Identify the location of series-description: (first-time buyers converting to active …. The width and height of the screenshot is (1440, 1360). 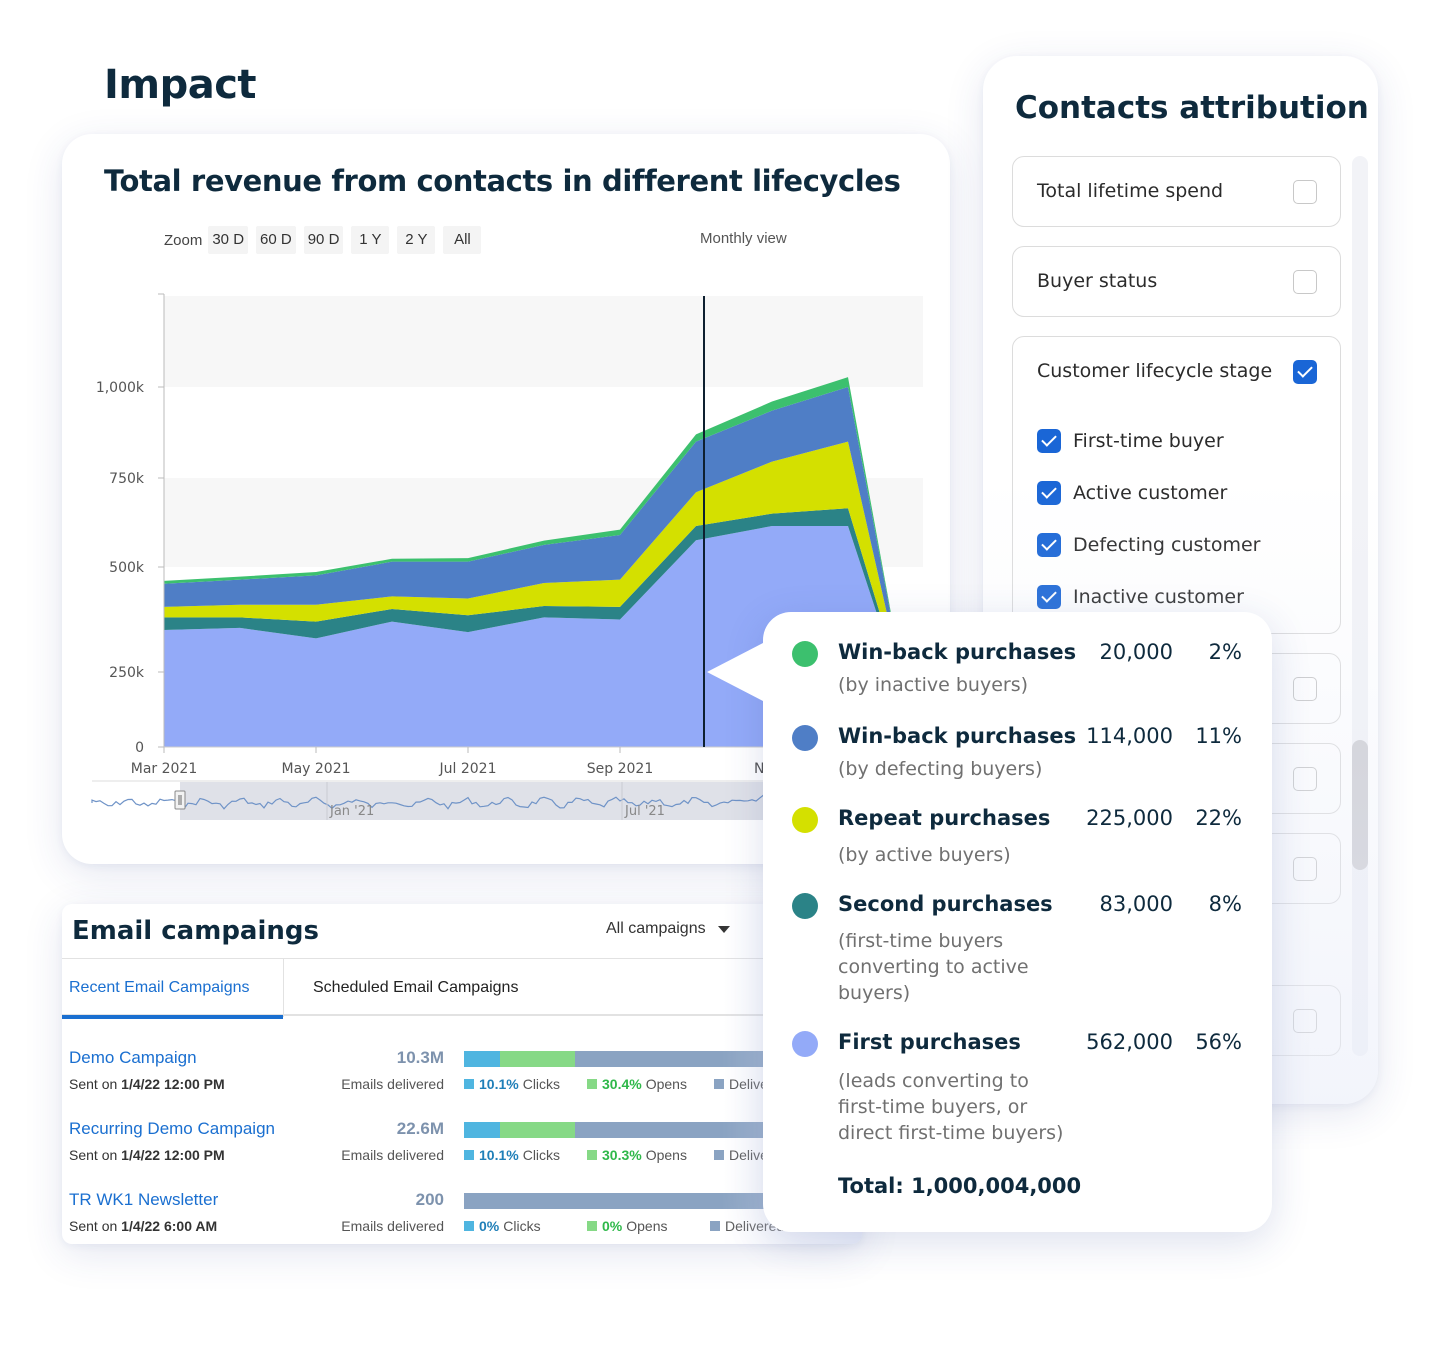
(933, 967).